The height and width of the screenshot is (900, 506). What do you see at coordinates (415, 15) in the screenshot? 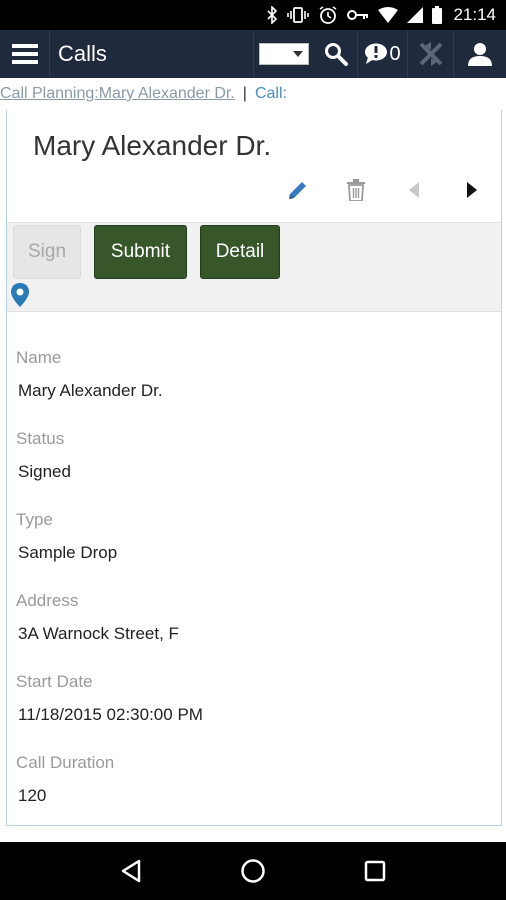
I see `signal-icon` at bounding box center [415, 15].